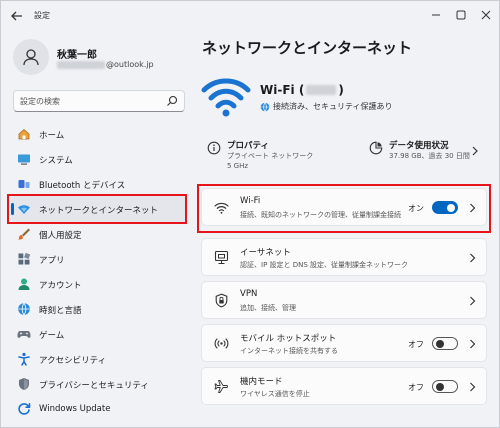 Image resolution: width=500 pixels, height=428 pixels. Describe the element at coordinates (376, 148) in the screenshot. I see `data-usage-icon` at that location.